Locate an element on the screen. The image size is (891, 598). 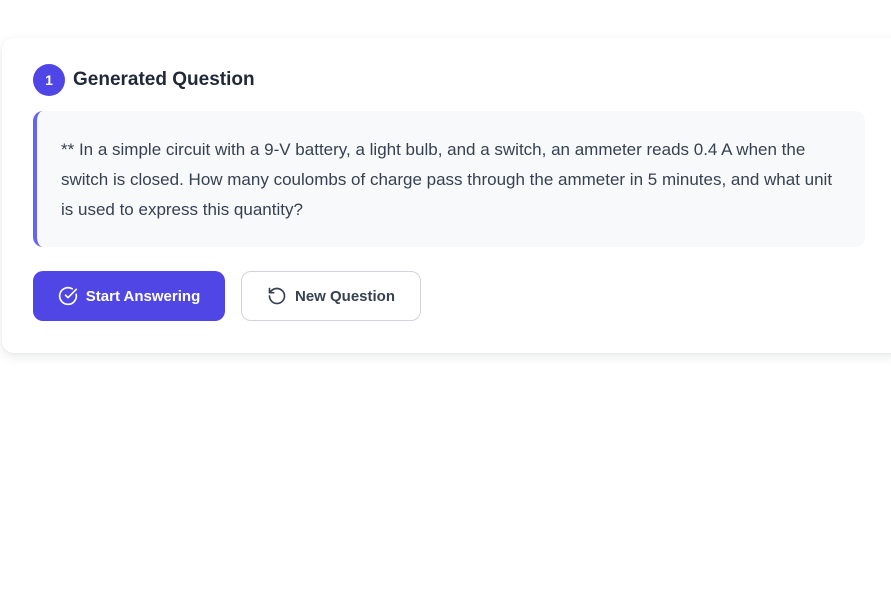
action-buttons: Start Answering New Question is located at coordinates (227, 296).